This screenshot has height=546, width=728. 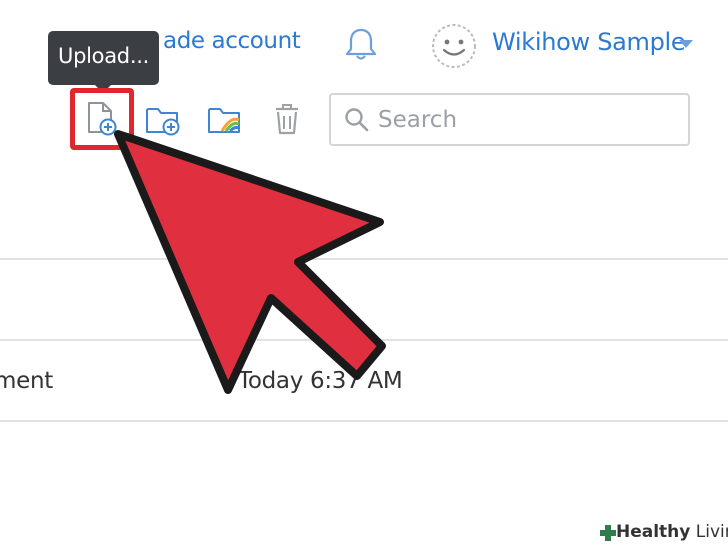 I want to click on upload-file-icon, so click(x=103, y=119).